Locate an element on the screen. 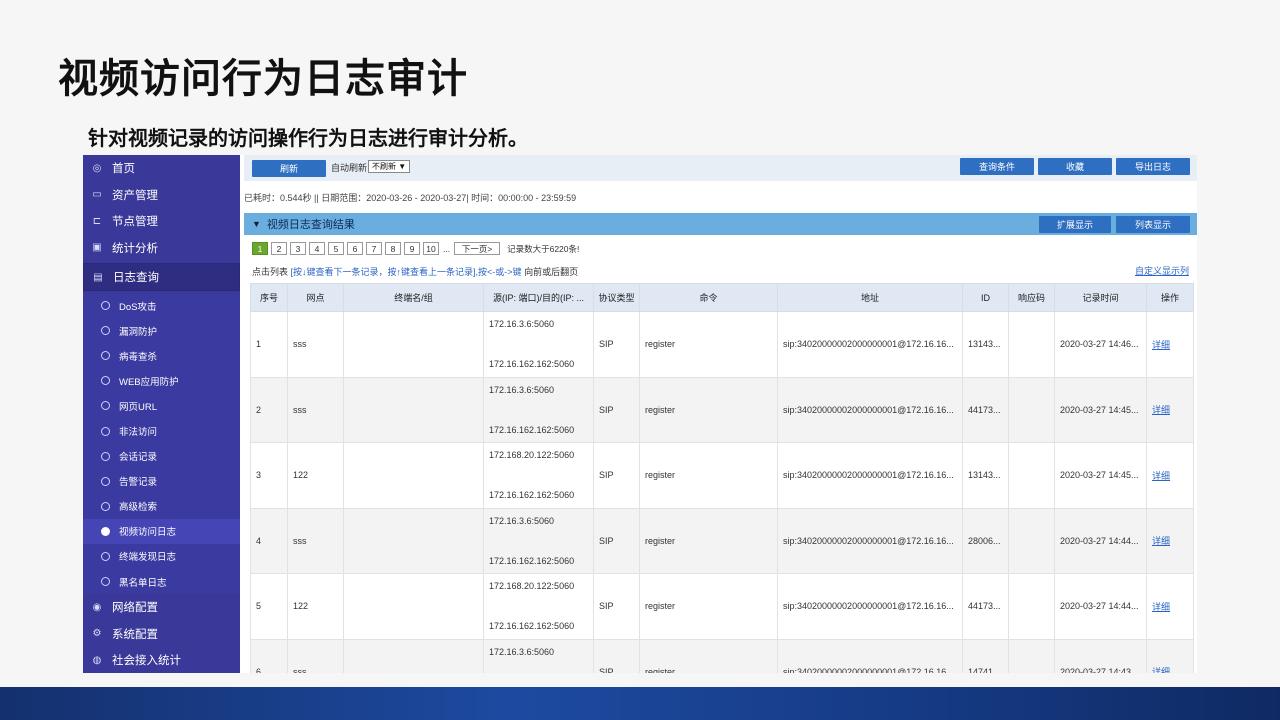 This screenshot has height=720, width=1280. monitor-icon: ▭ is located at coordinates (97, 195).